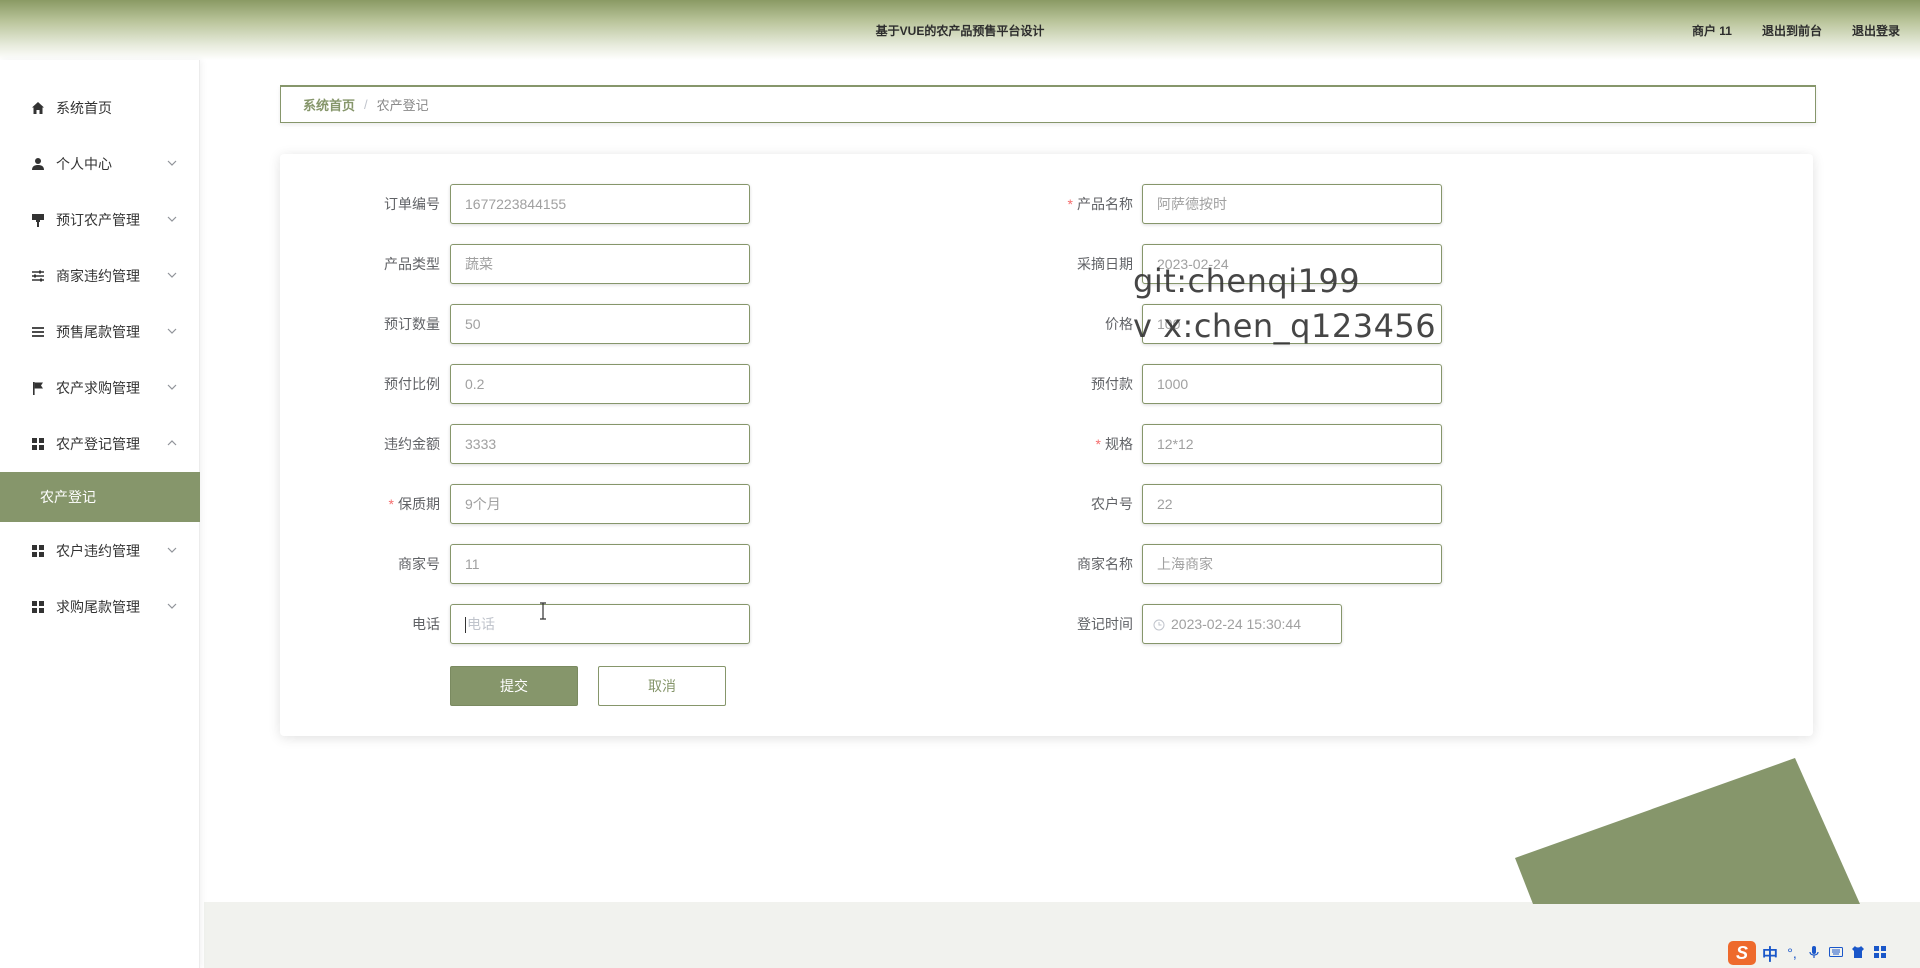 This screenshot has height=968, width=1920. I want to click on sidebar-item-label: 农产求购管理, so click(98, 388).